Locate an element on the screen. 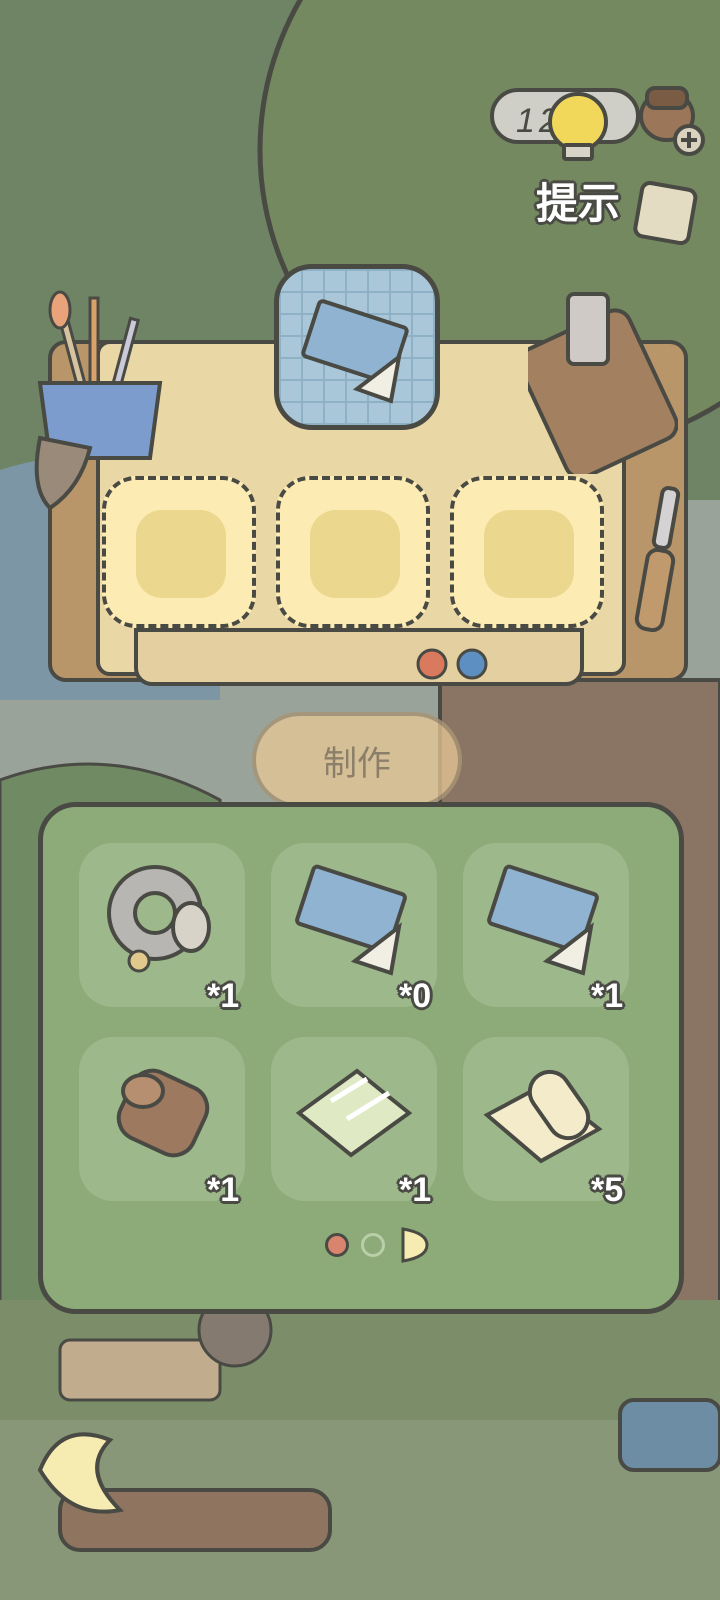  blueprint-icon is located at coordinates (355, 351).